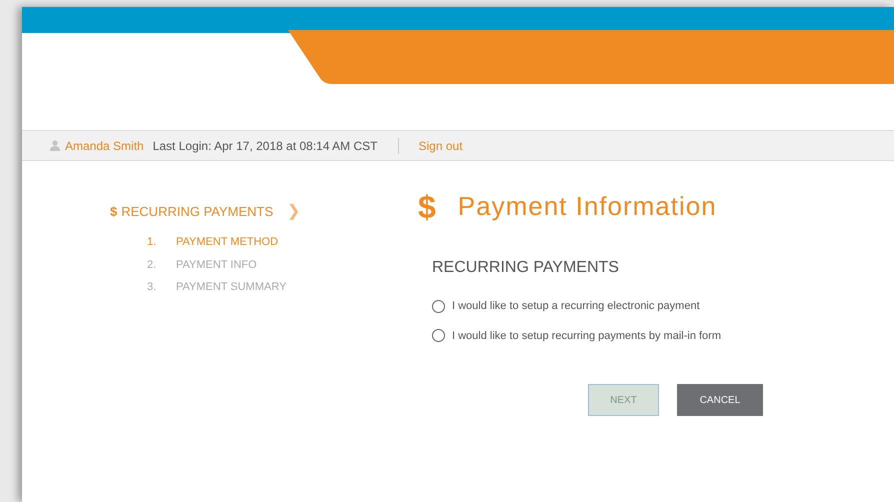 This screenshot has width=894, height=502. I want to click on user-name: Amanda Smith, so click(104, 145).